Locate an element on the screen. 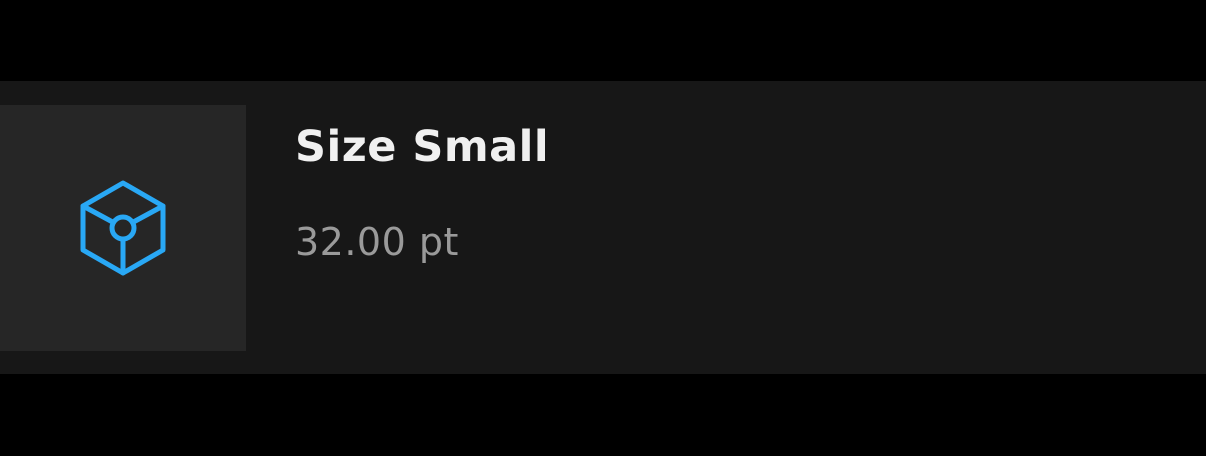 Image resolution: width=1206 pixels, height=456 pixels. thumbnail is located at coordinates (123, 228).